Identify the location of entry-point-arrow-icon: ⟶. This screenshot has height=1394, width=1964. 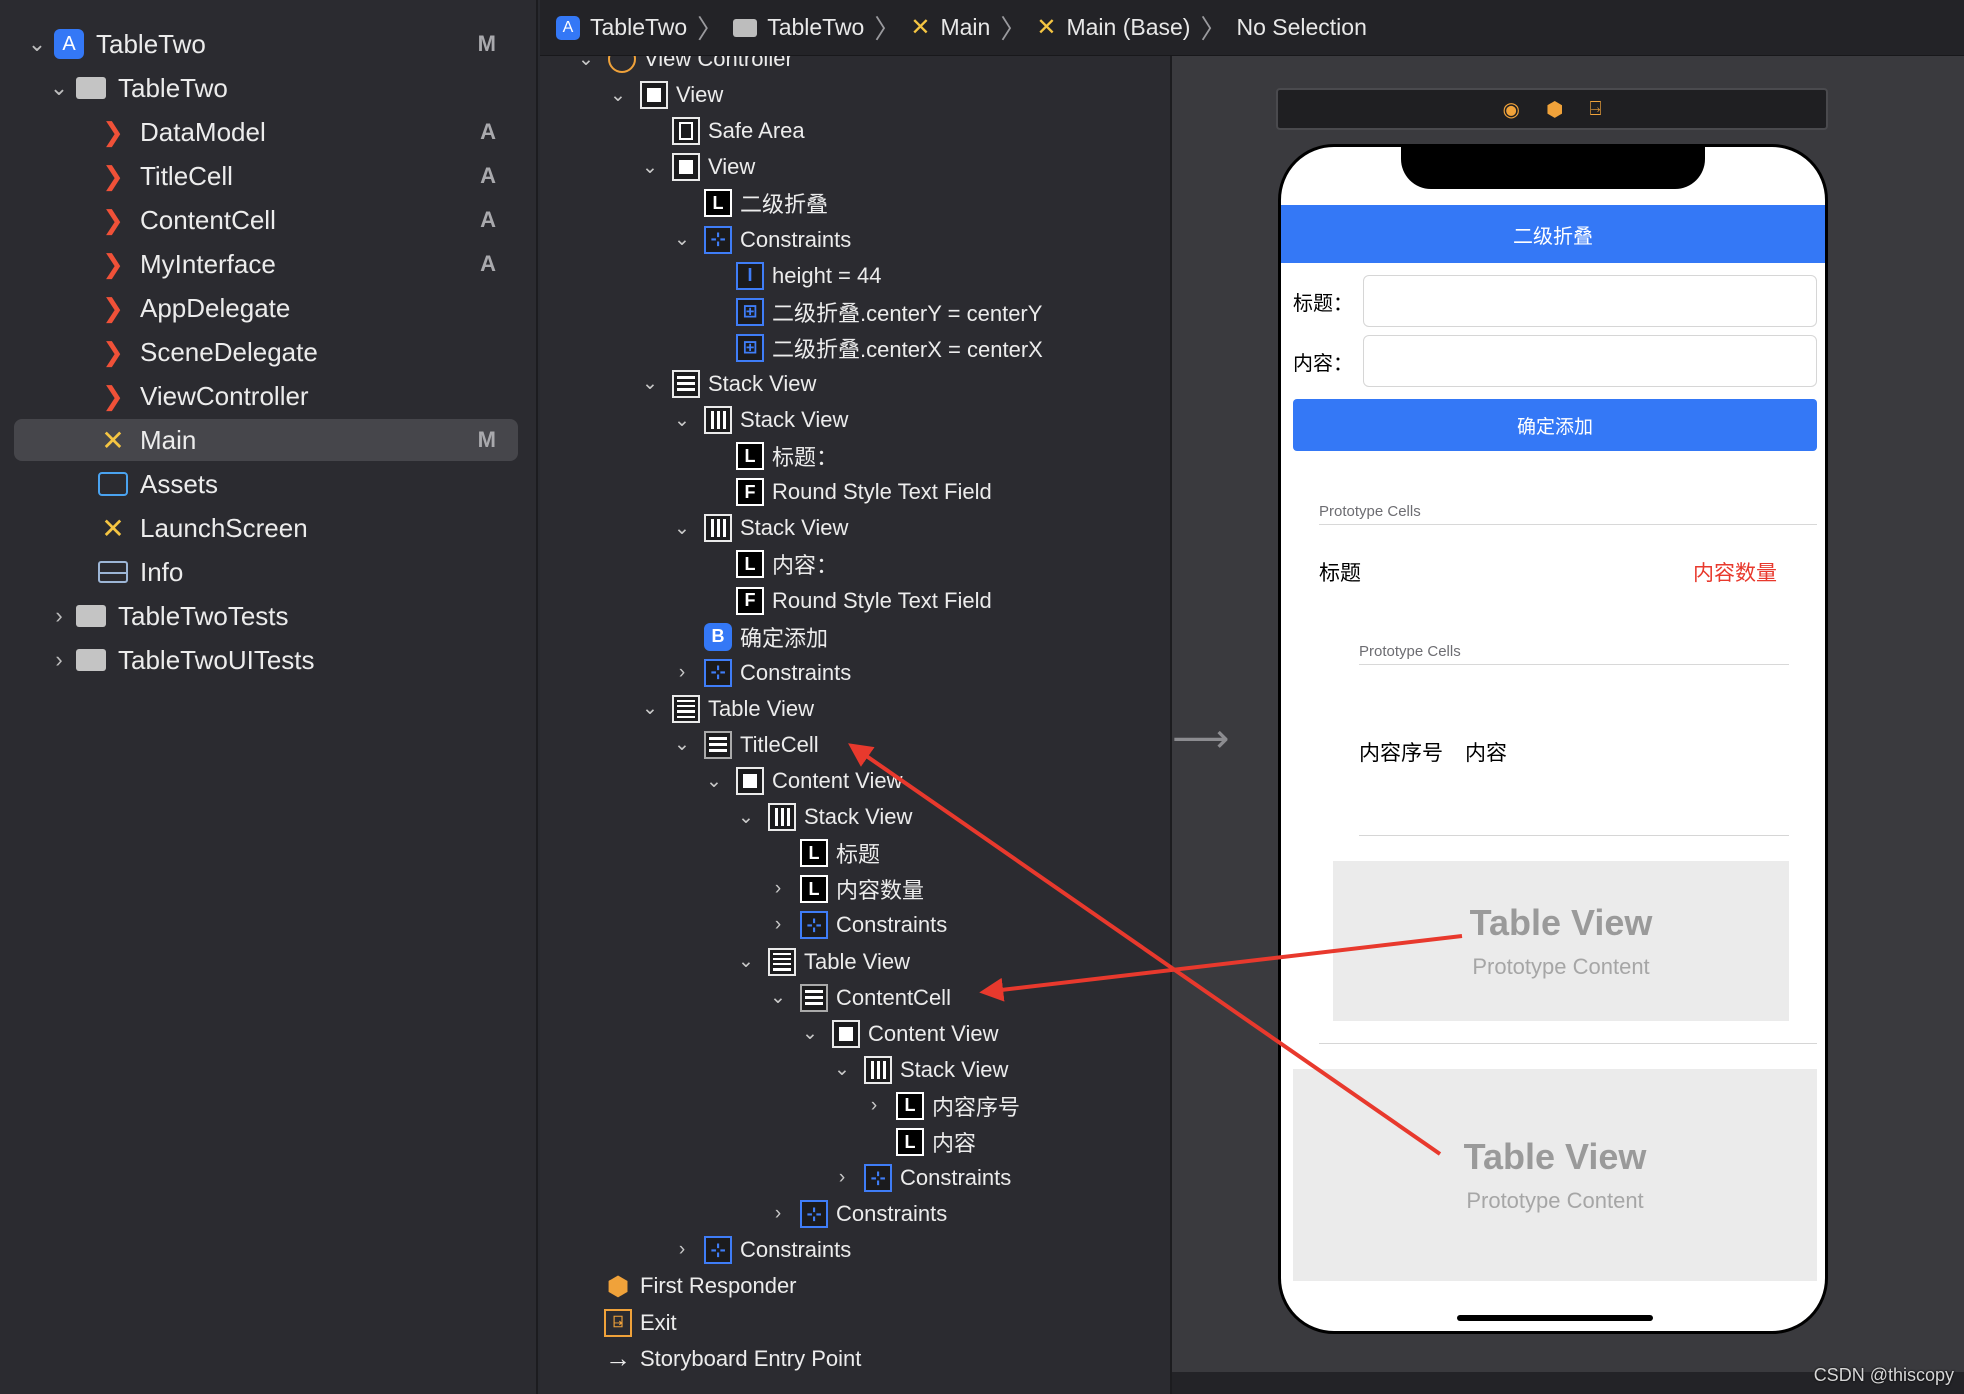
(1200, 739).